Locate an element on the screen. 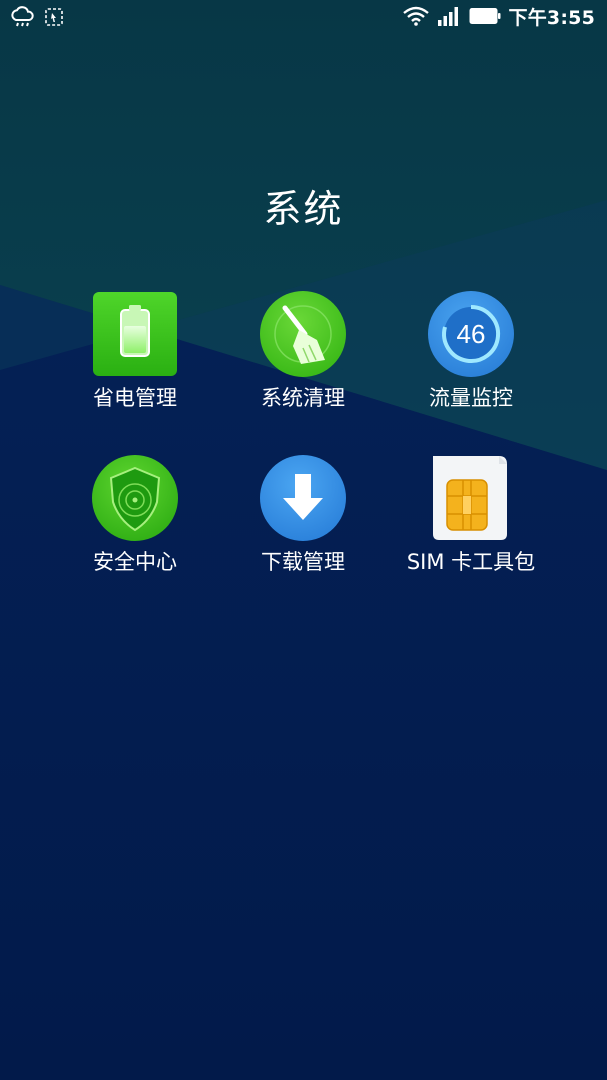 This screenshot has width=607, height=1080. app-download-manager: 下载管理 is located at coordinates (303, 515).